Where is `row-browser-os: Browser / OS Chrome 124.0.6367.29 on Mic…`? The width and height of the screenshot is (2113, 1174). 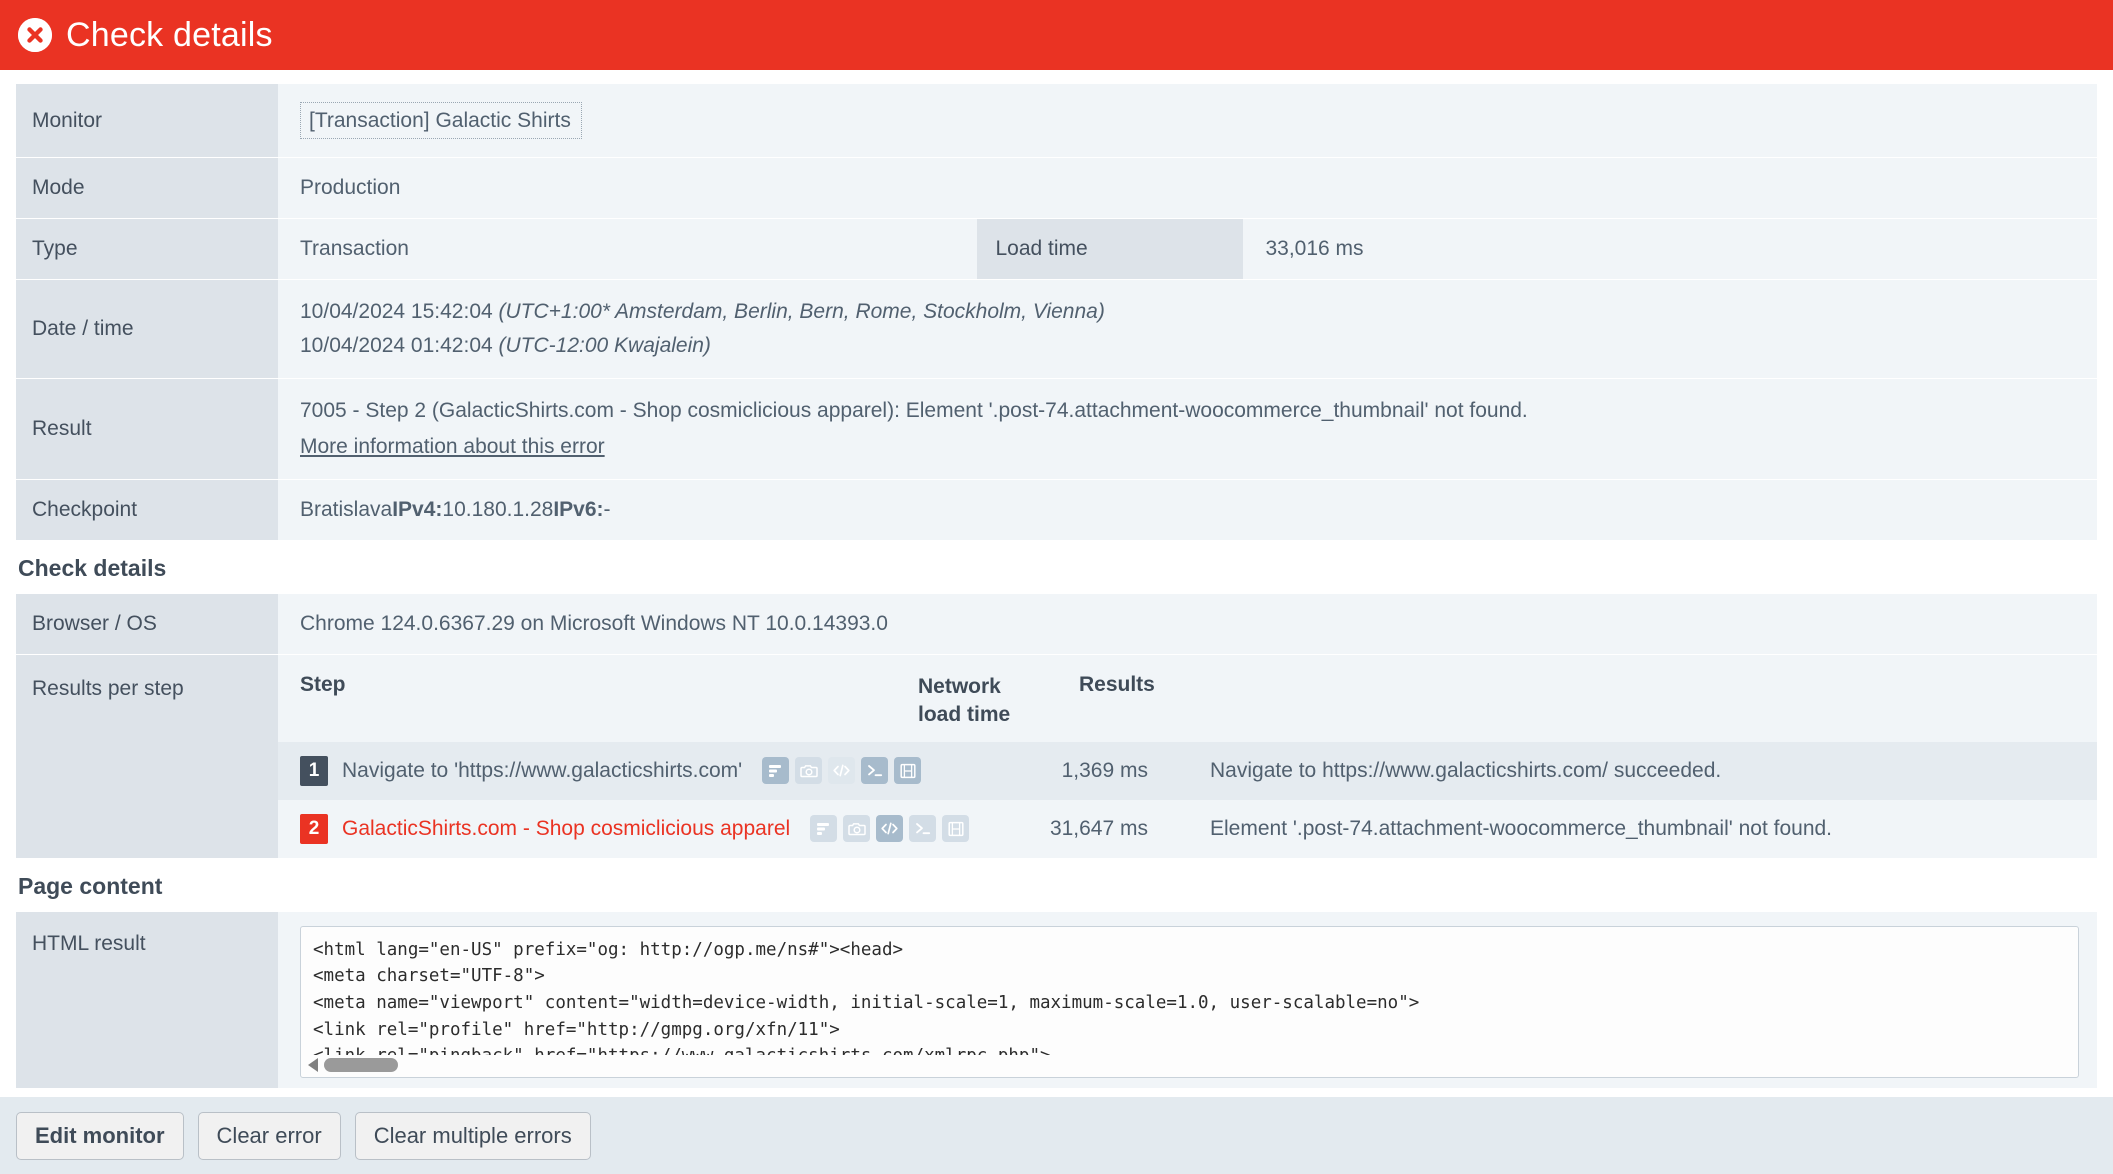 row-browser-os: Browser / OS Chrome 124.0.6367.29 on Mic… is located at coordinates (1056, 625).